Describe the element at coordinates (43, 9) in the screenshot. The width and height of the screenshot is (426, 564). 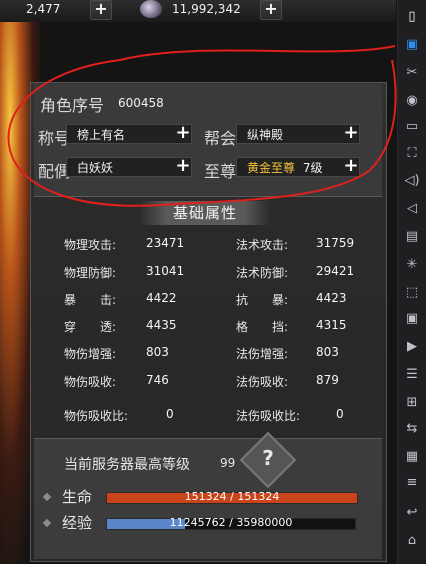
I see `resource-1-value: 2,477` at that location.